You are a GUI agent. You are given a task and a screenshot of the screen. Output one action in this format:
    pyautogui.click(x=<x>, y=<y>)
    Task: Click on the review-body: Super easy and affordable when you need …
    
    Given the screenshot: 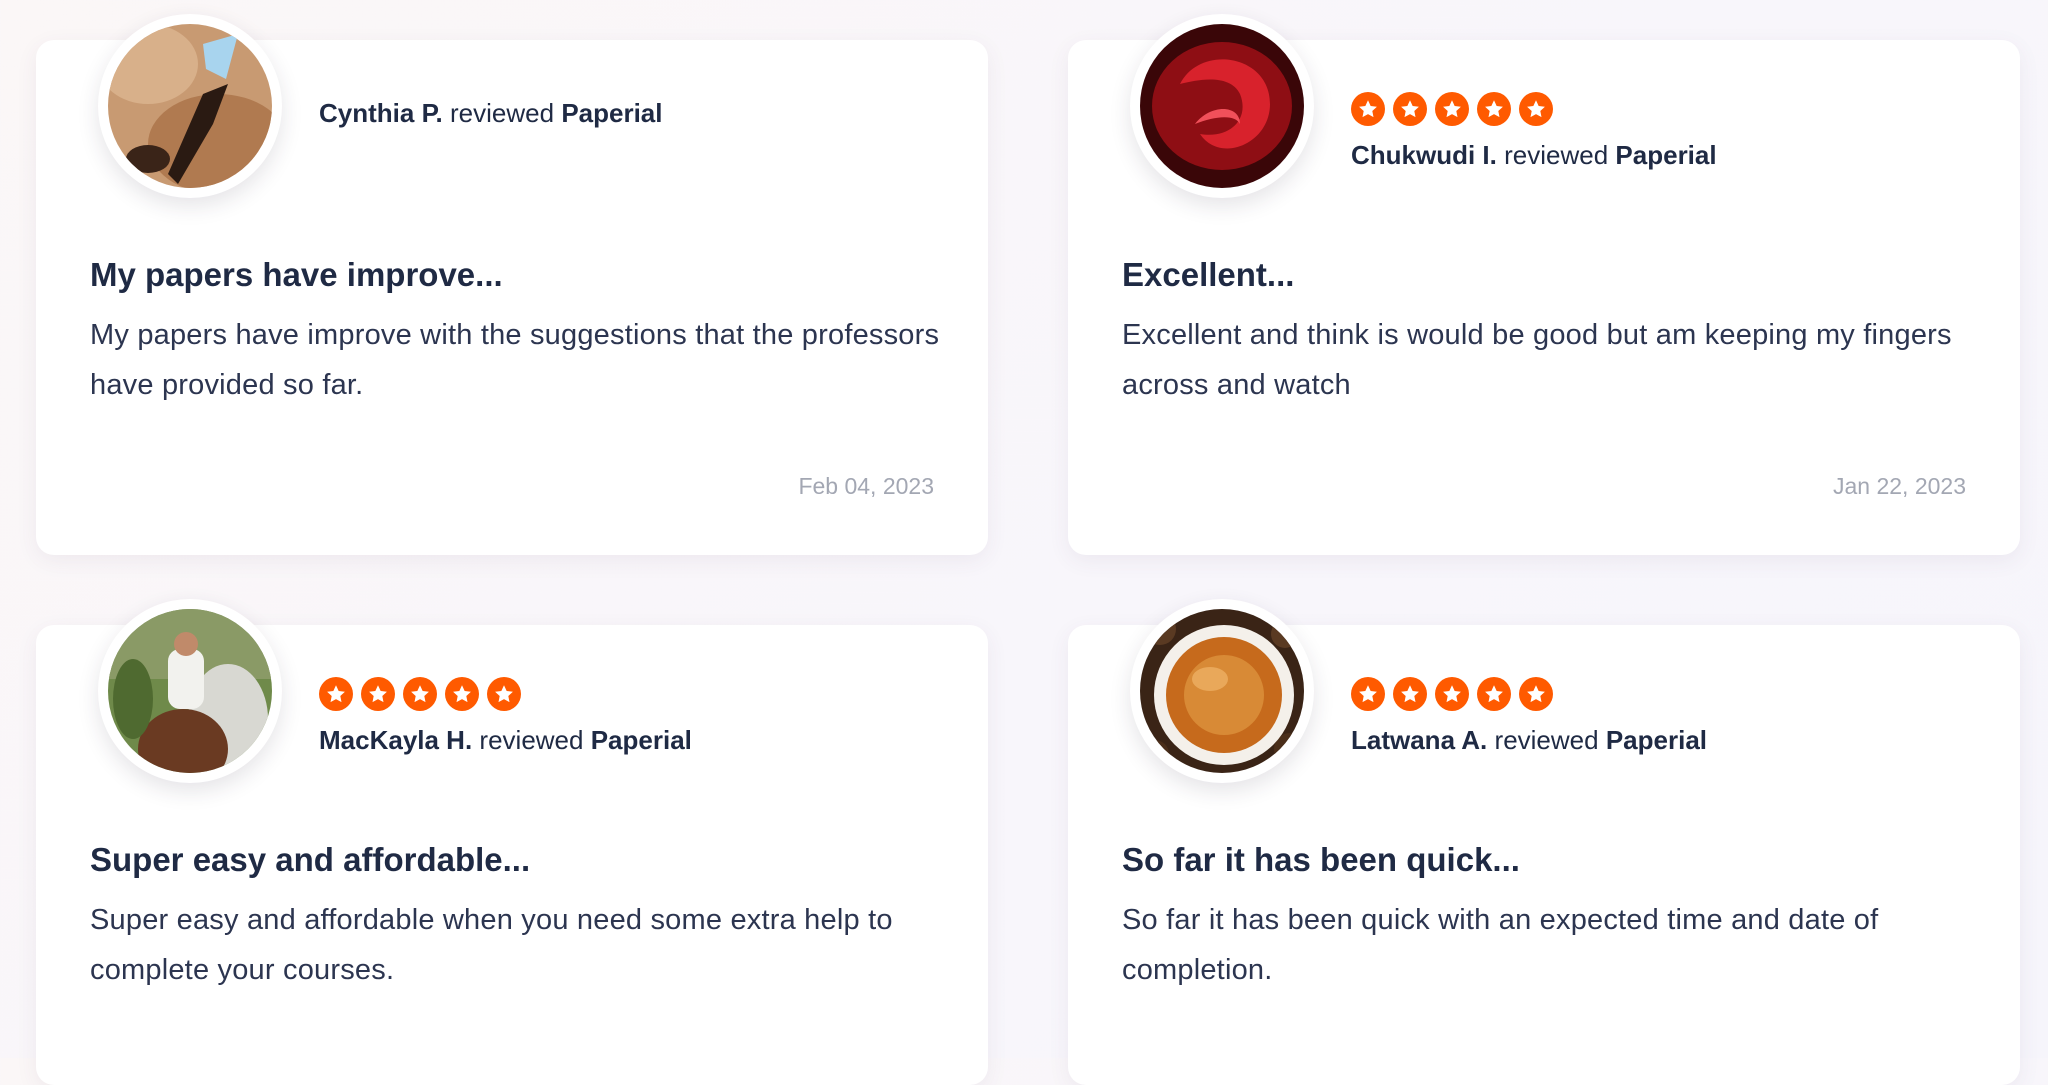 What is the action you would take?
    pyautogui.click(x=491, y=945)
    